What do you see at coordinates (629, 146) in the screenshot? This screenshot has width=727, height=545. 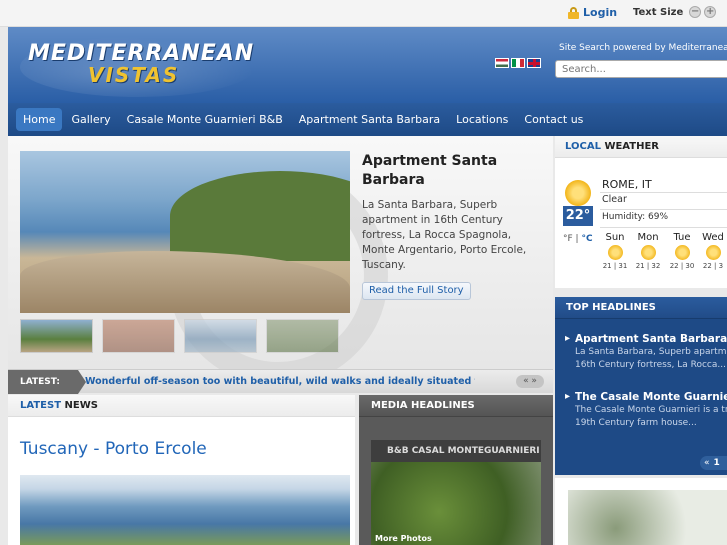 I see `section-header-rest: WEATHER` at bounding box center [629, 146].